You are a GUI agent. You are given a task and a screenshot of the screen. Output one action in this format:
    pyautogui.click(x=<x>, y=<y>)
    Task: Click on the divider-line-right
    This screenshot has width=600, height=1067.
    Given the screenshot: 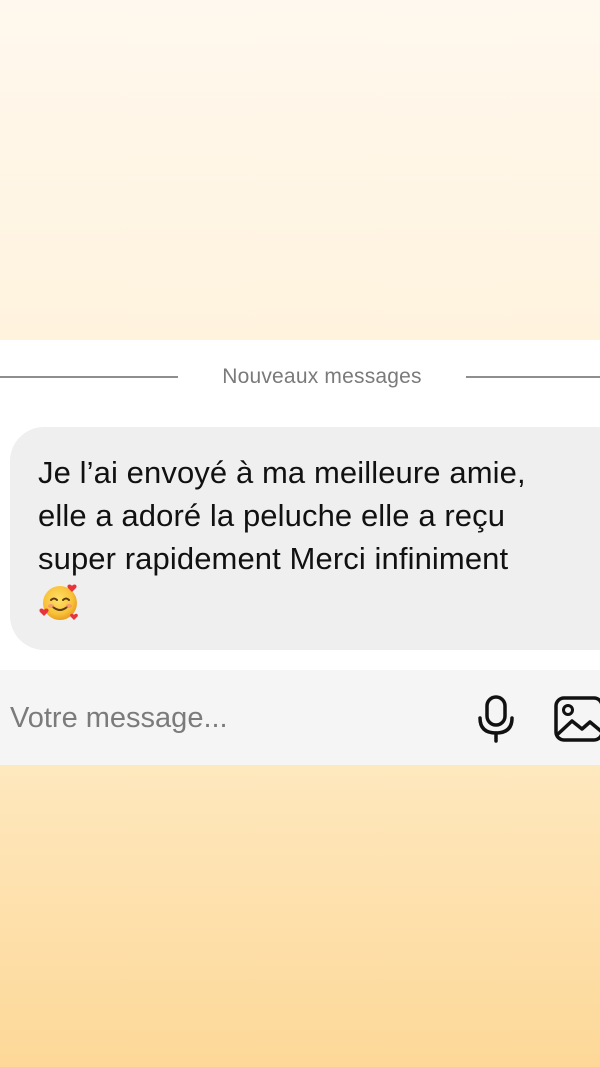 What is the action you would take?
    pyautogui.click(x=533, y=377)
    